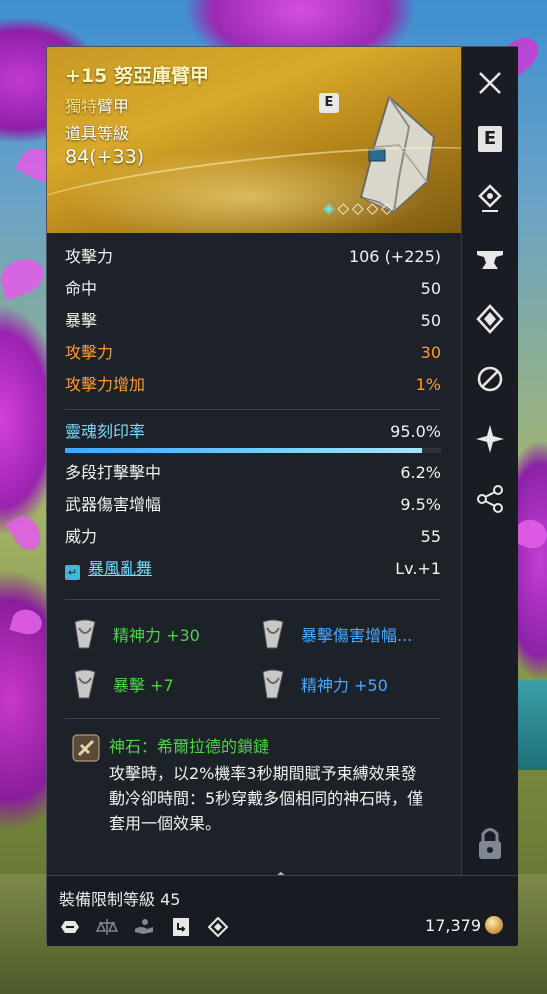 The width and height of the screenshot is (547, 994). I want to click on quality-stars: ◈◇◇◇◇, so click(359, 208).